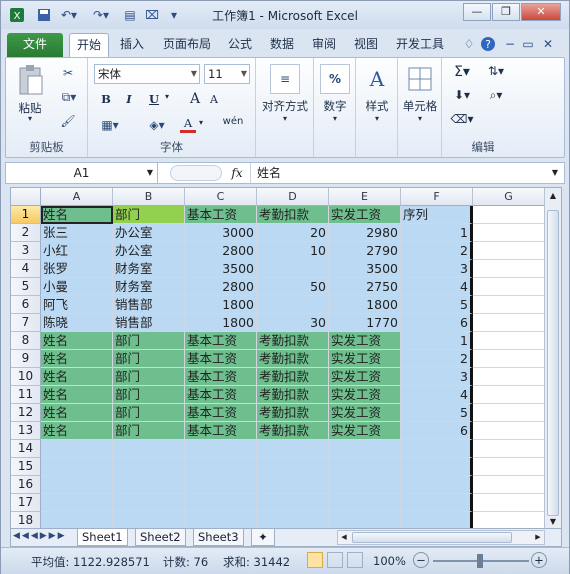 The height and width of the screenshot is (574, 570). I want to click on copy-icon: ⧉▾, so click(69, 97).